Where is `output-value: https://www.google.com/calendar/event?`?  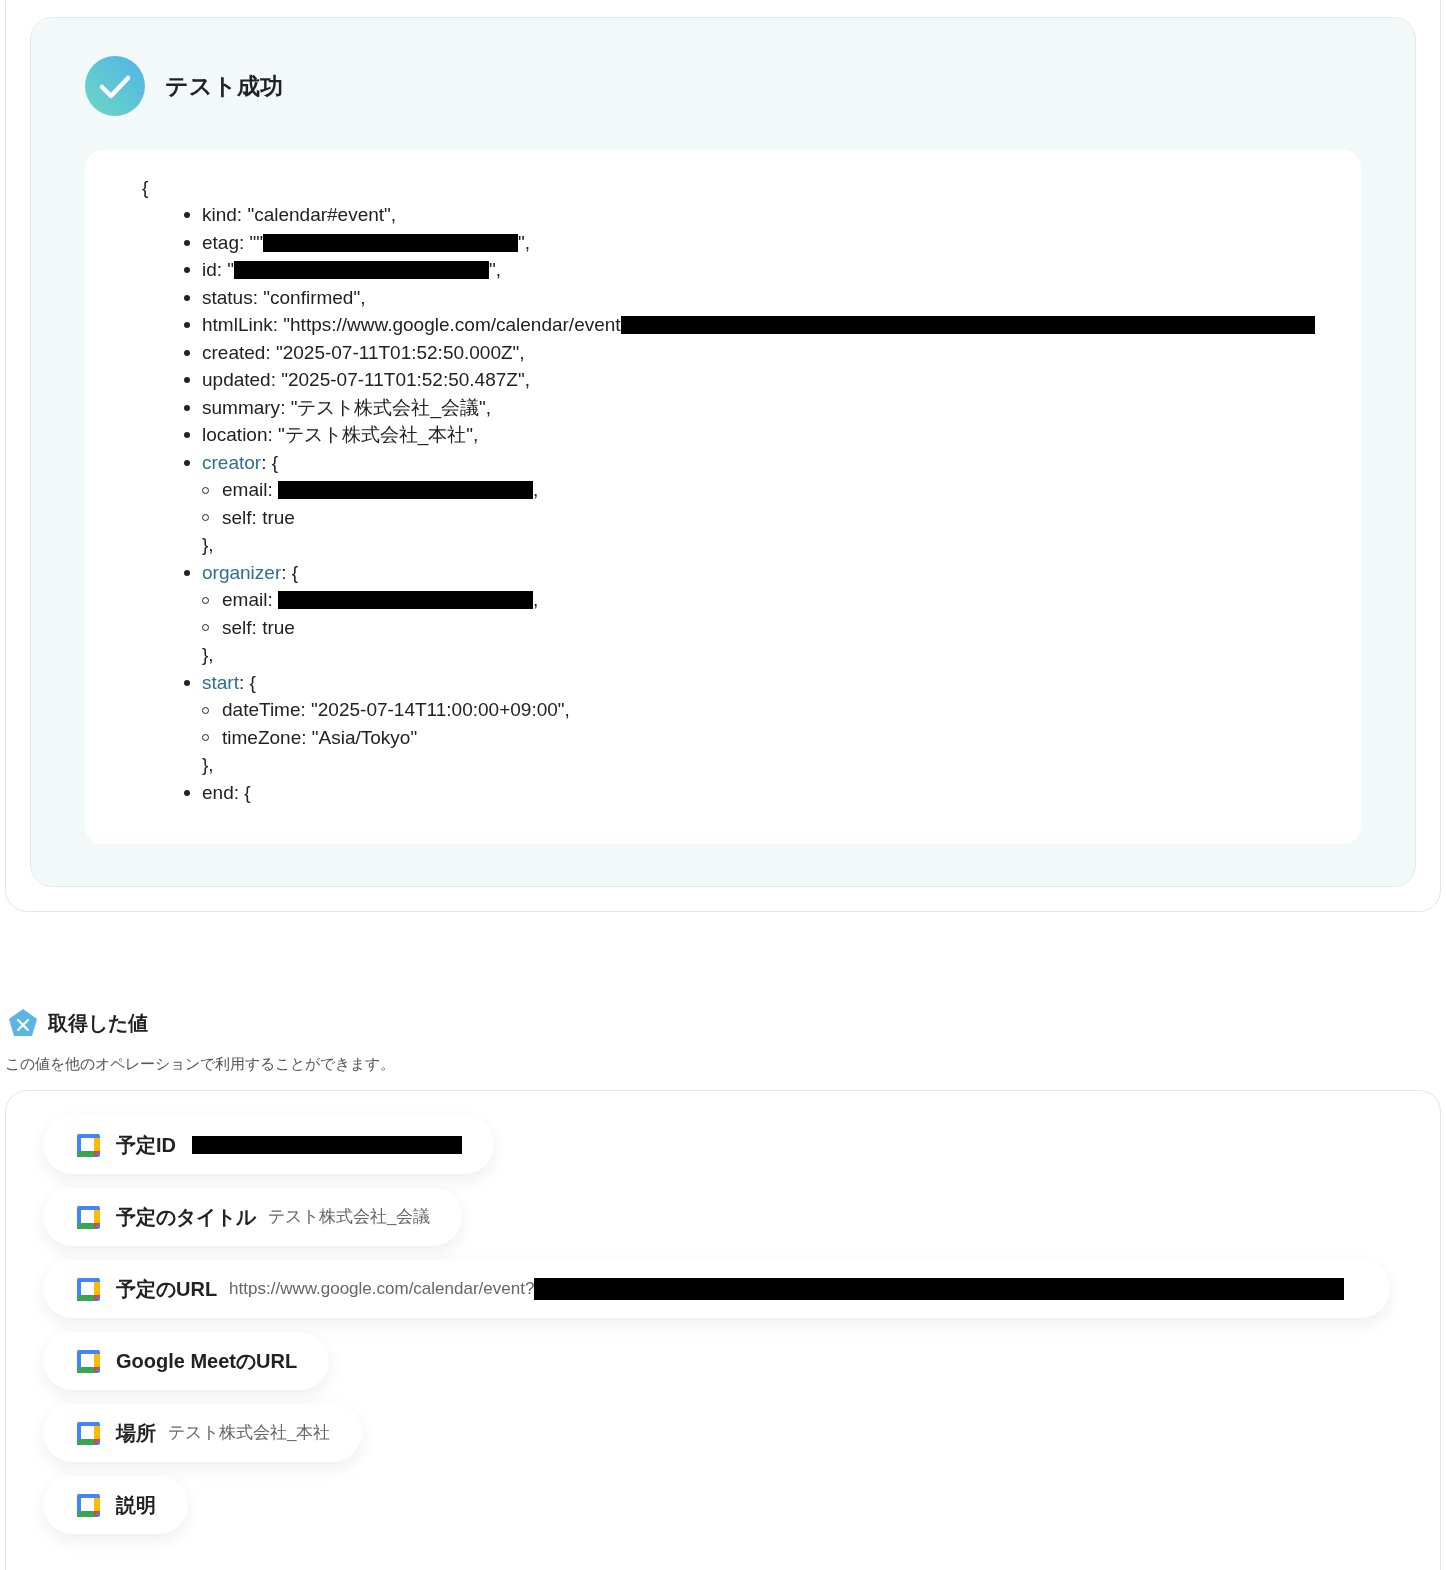
output-value: https://www.google.com/calendar/event? is located at coordinates (382, 1289).